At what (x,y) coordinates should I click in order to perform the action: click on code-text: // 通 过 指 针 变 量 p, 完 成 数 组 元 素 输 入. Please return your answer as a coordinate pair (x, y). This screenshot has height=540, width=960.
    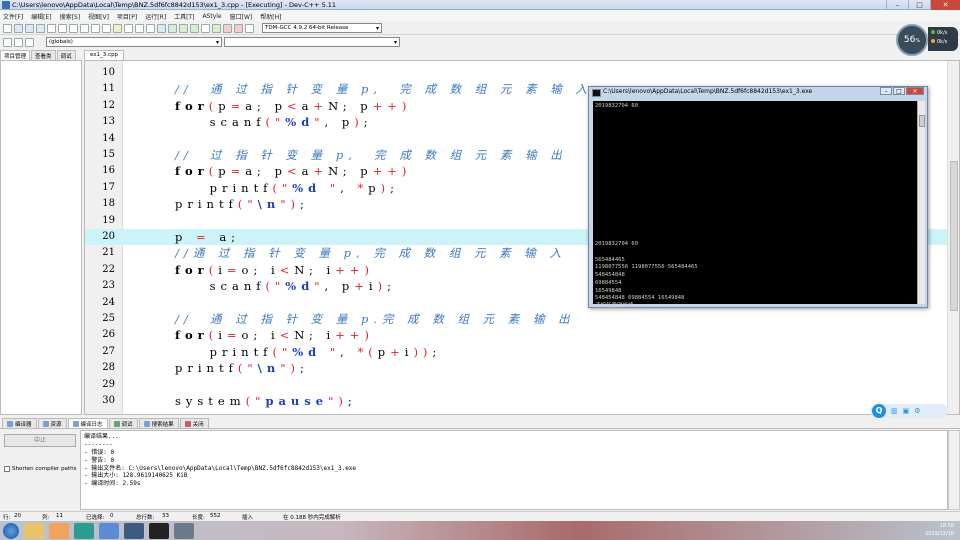
    Looking at the image, I should click on (383, 89).